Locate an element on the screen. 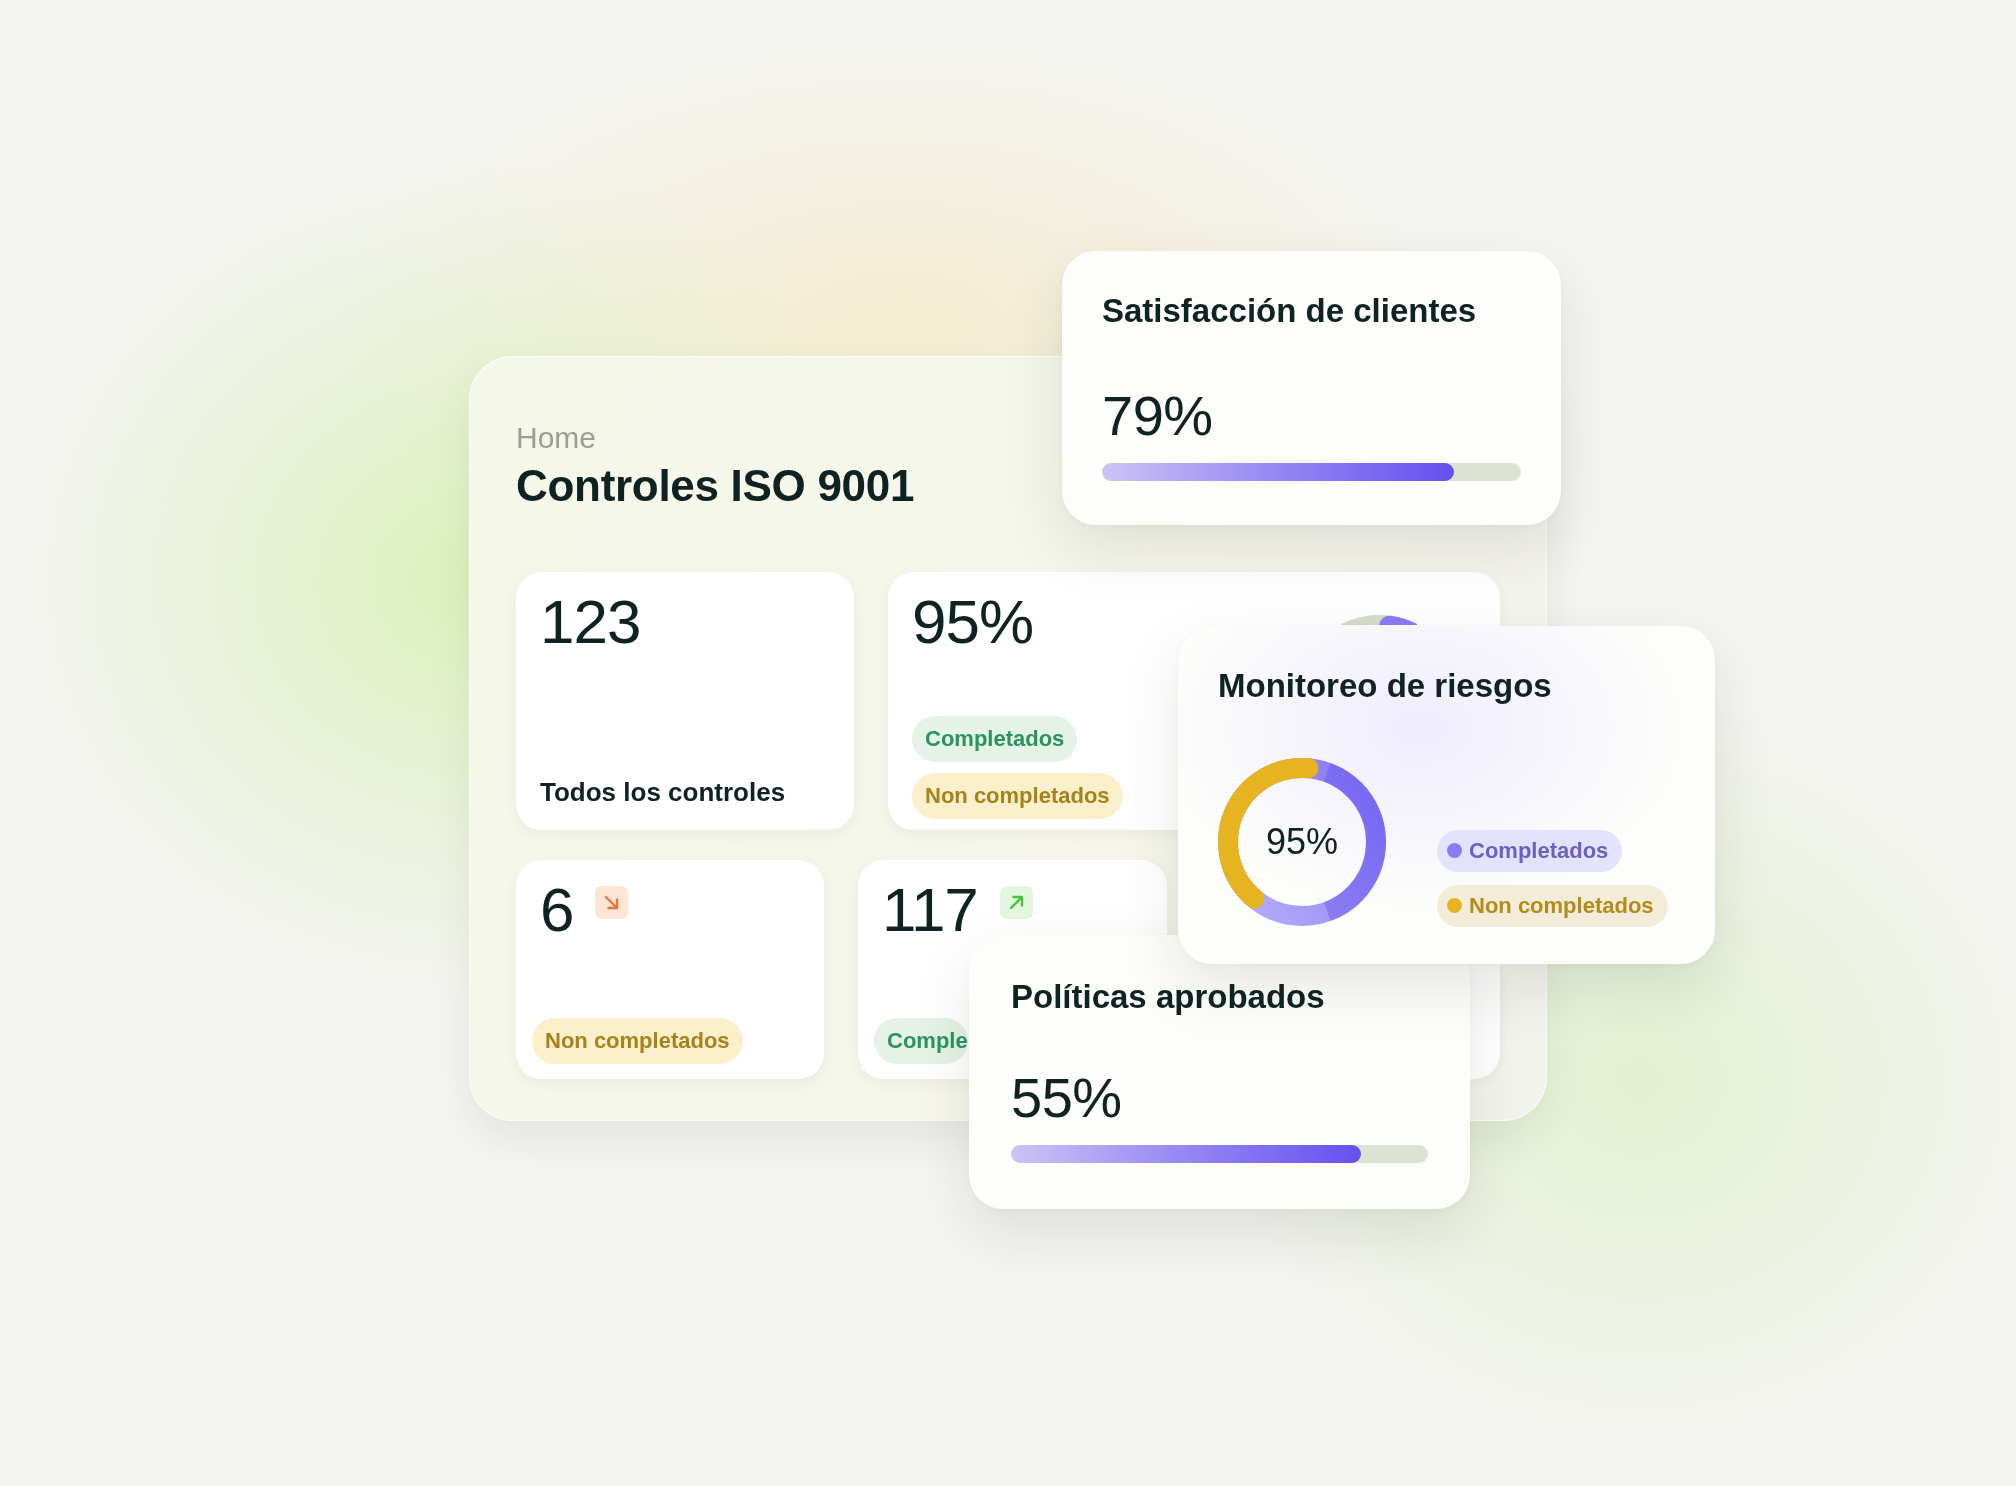 The image size is (2016, 1486). stat-value: 95% is located at coordinates (973, 621).